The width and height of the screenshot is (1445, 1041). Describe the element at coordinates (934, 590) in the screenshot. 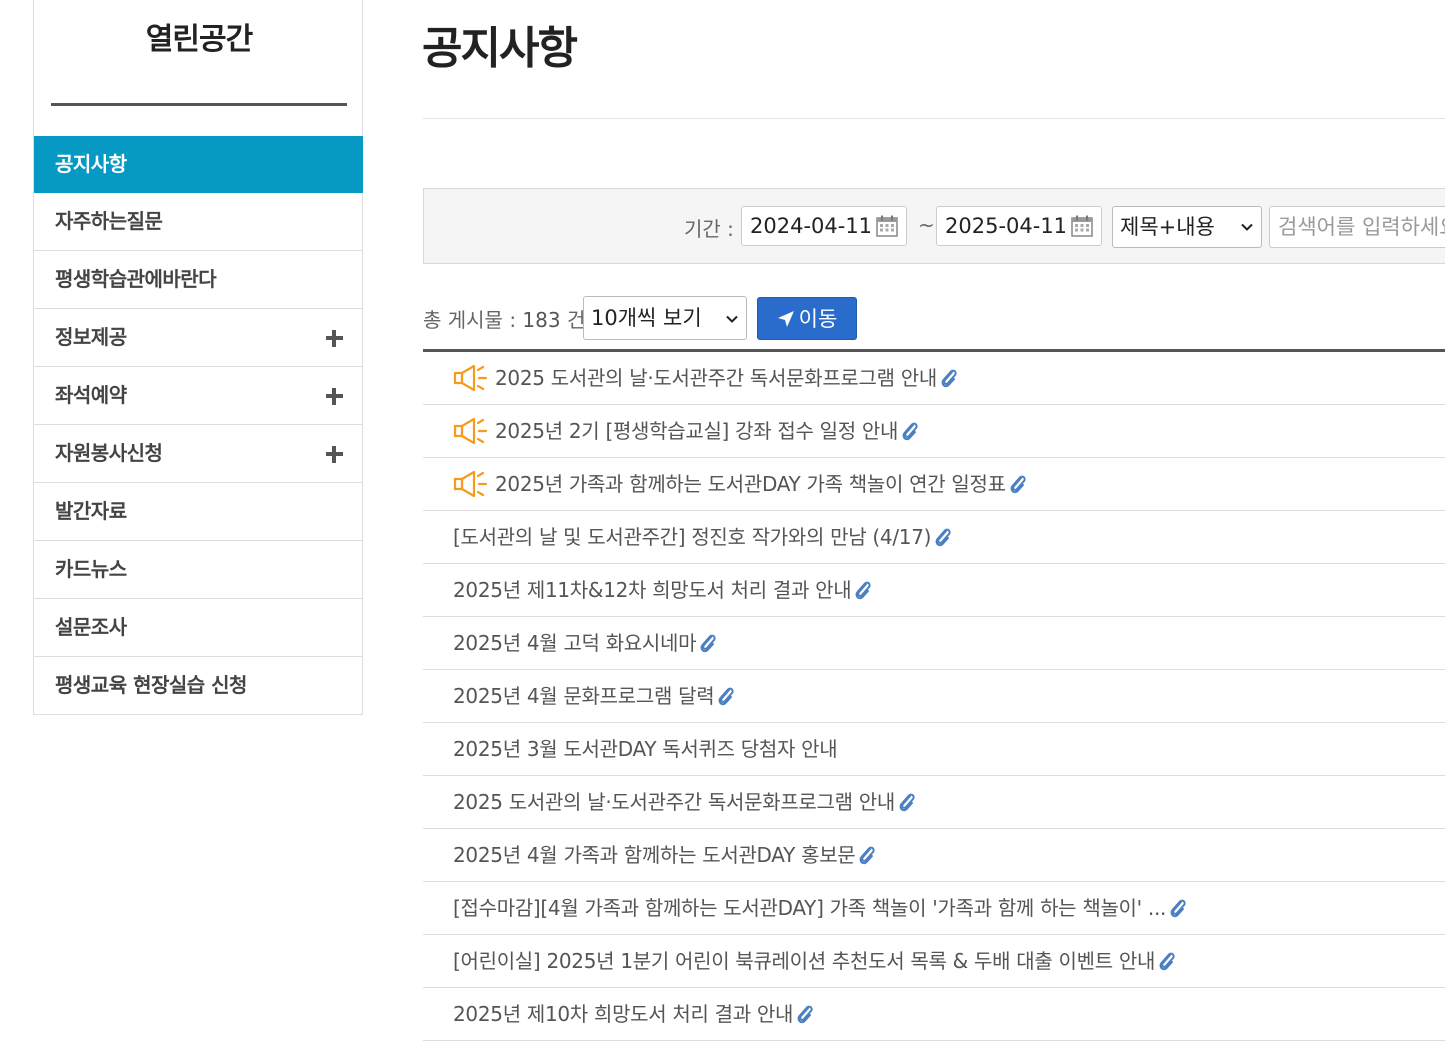

I see `notice-row: 2025년 제11차&12차 희망도서 처리 결과 안내` at that location.